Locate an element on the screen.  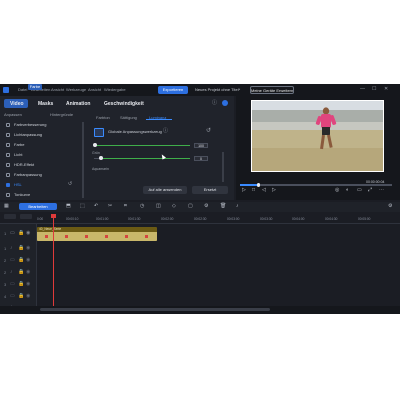
track-header-video: 1 ▭ 🔒 ◉ is located at coordinates (18, 234).